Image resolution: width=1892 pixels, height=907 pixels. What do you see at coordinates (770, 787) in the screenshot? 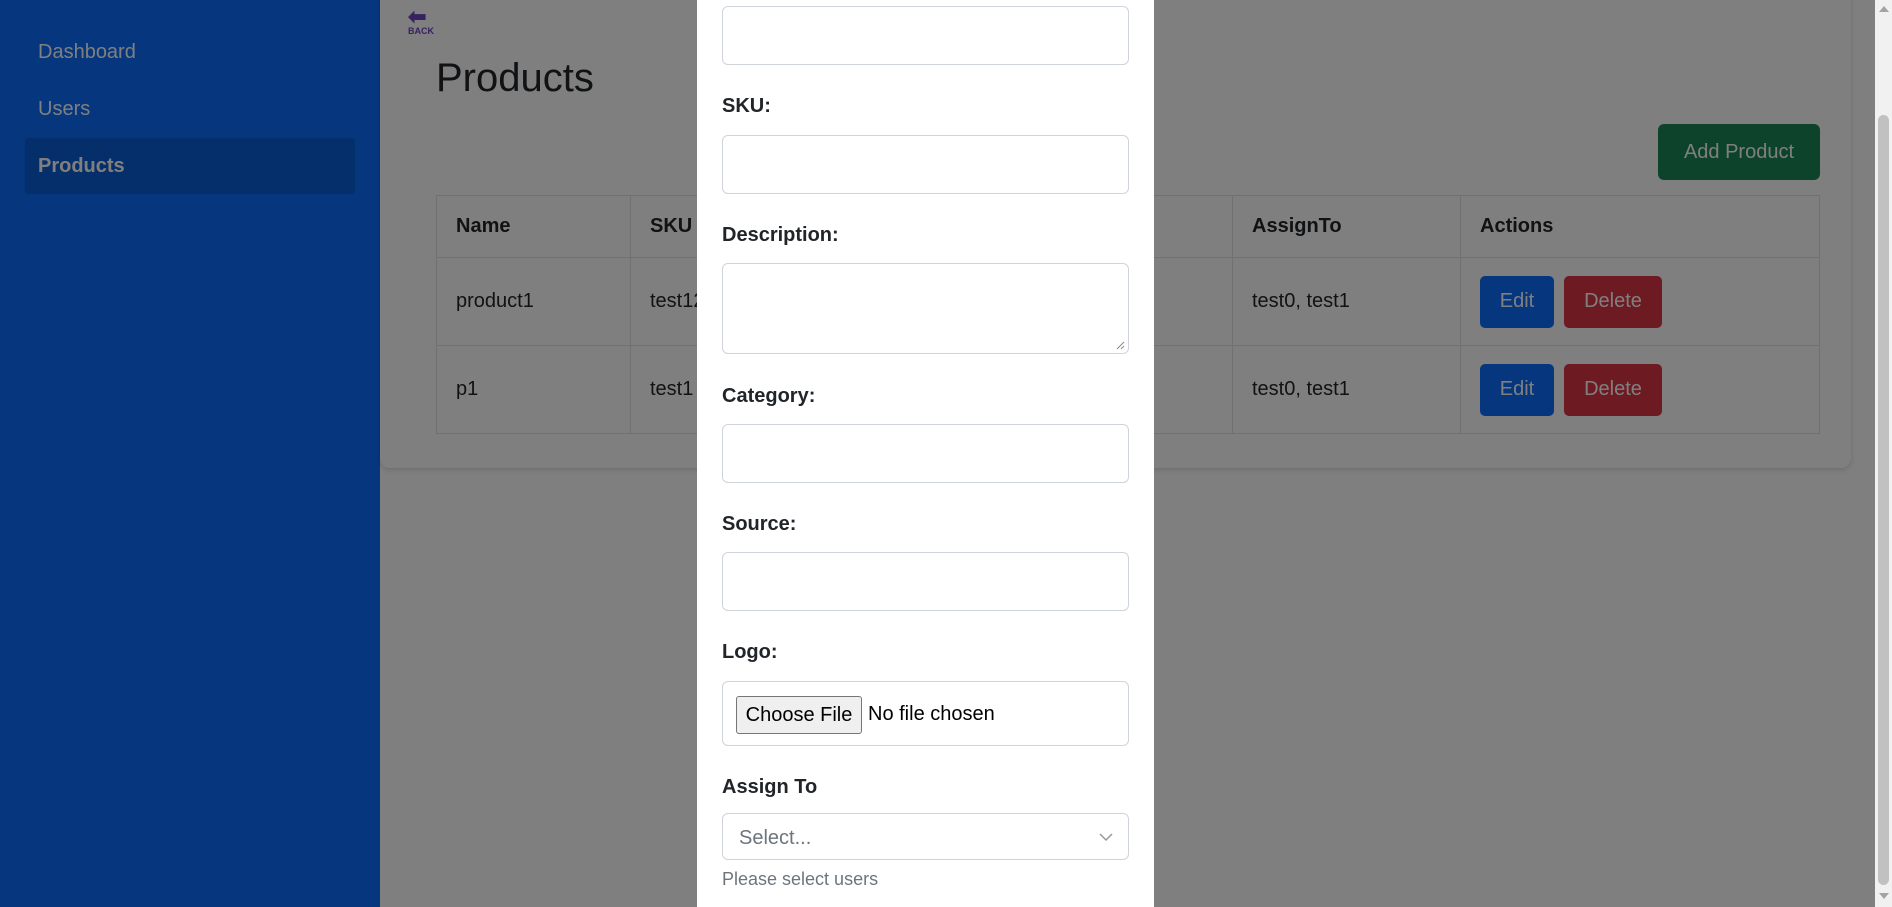
I see `assign-to-label: Assign To` at bounding box center [770, 787].